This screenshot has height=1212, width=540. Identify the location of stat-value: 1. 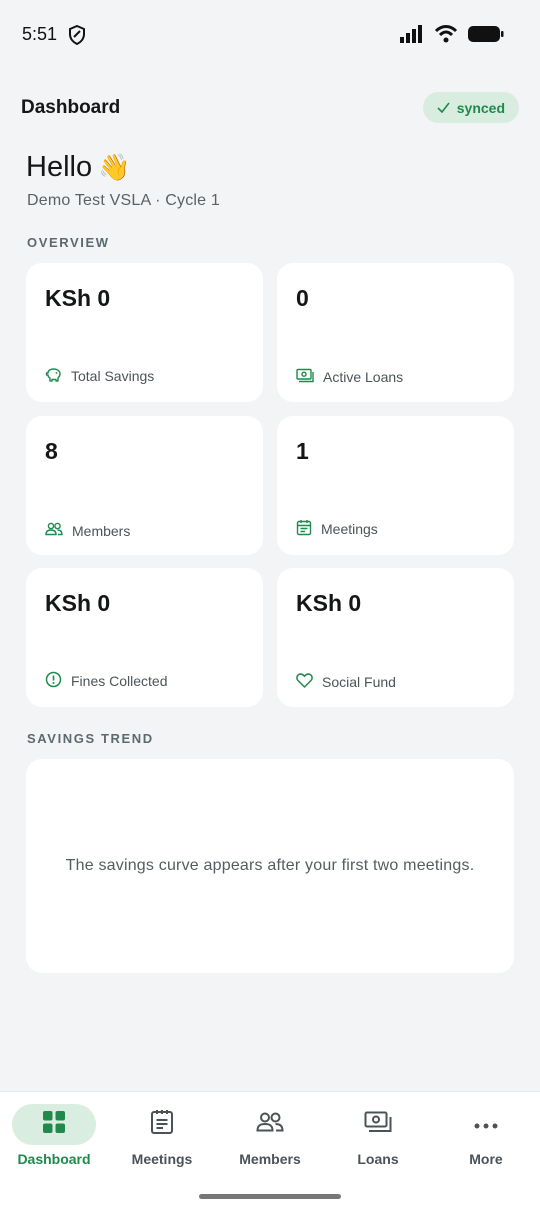
(302, 451).